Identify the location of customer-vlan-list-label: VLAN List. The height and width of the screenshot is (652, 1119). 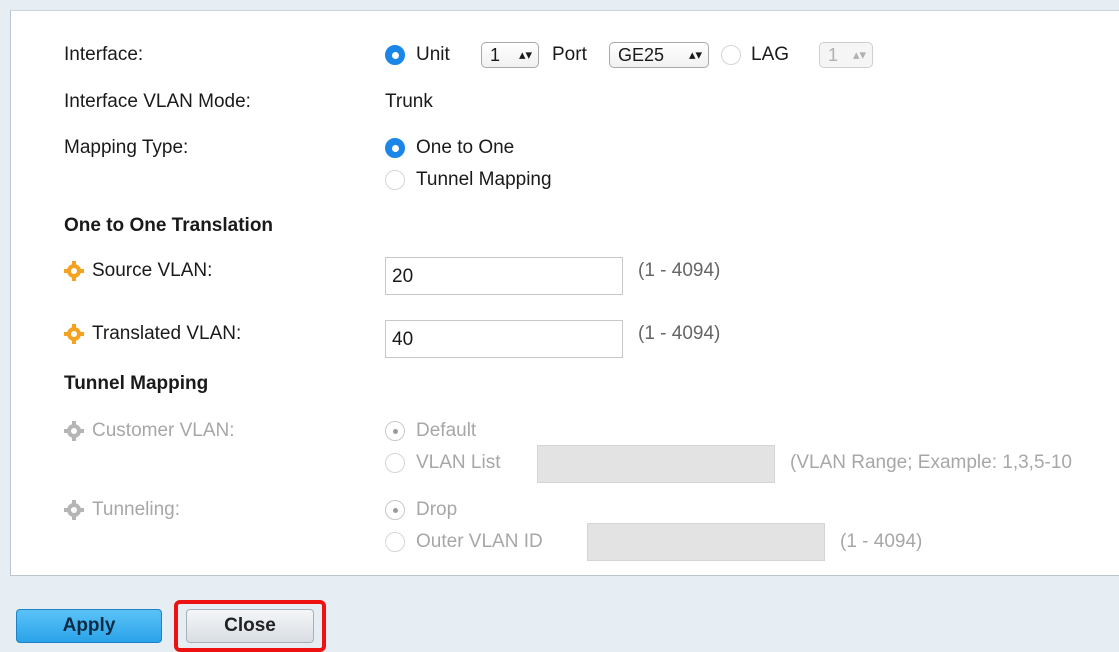
(458, 462).